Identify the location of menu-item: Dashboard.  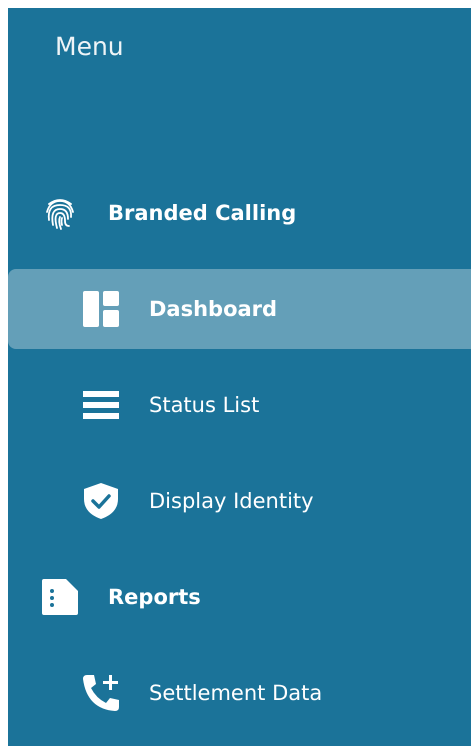
(239, 309).